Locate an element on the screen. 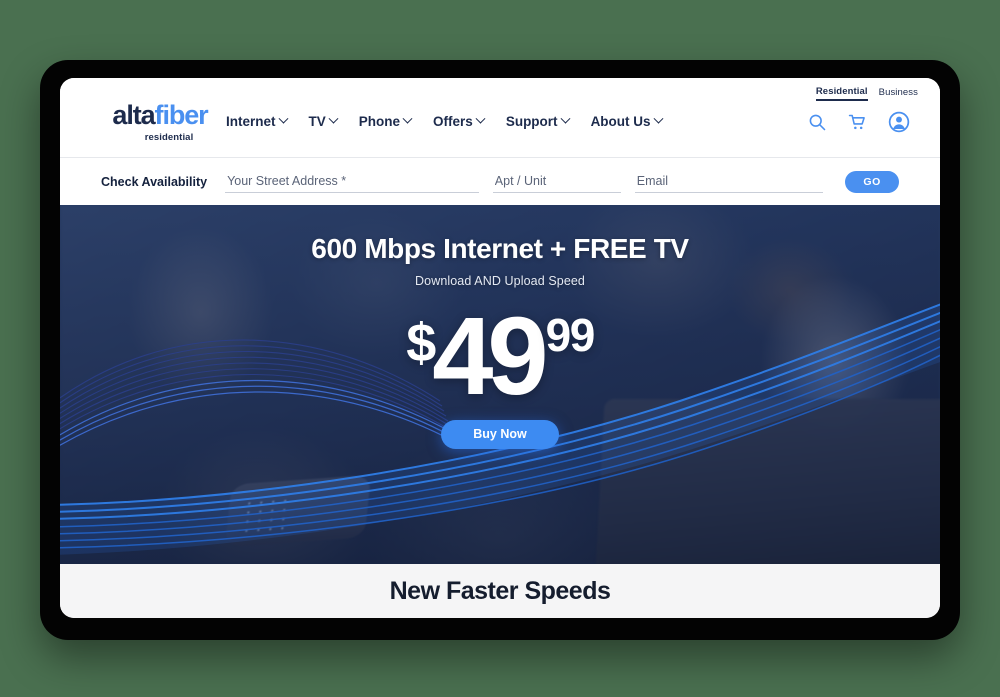 This screenshot has height=697, width=1000. nav-item-internet: Internet is located at coordinates (257, 121).